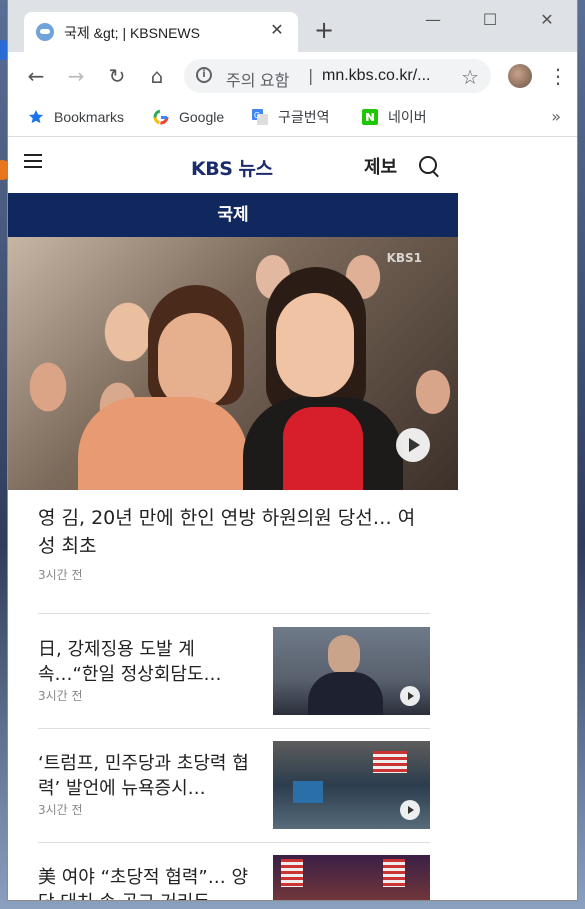 The height and width of the screenshot is (909, 585). I want to click on bookmark-item-naver: 네이버, so click(394, 117).